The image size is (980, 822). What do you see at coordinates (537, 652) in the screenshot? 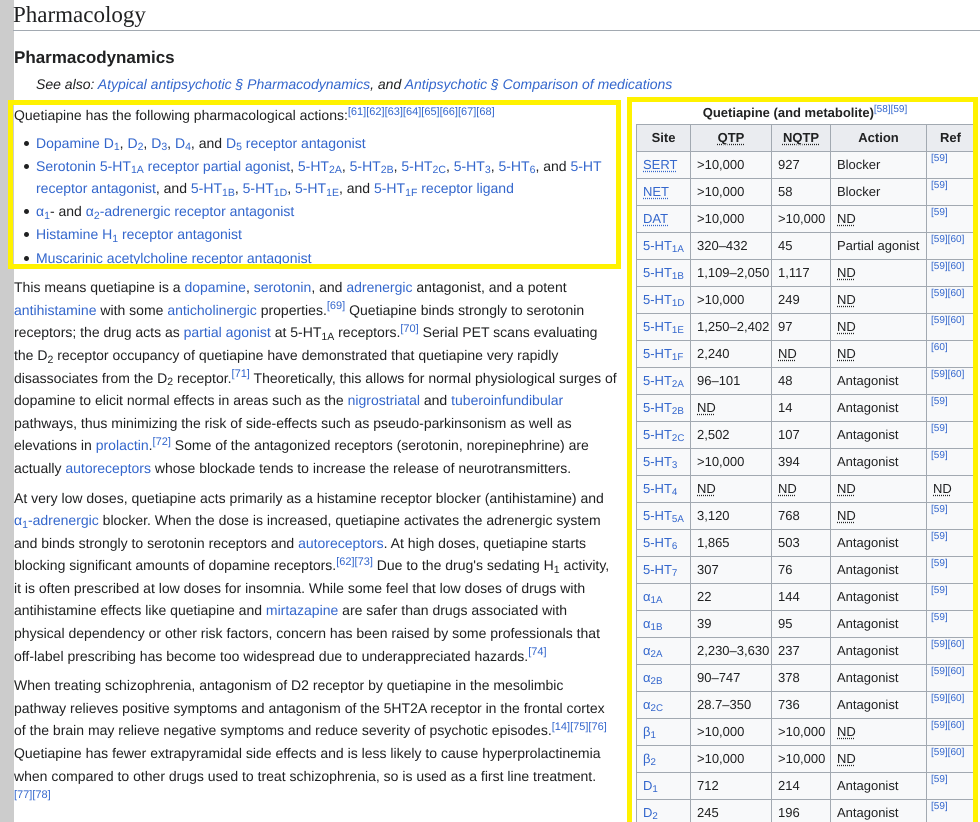
I see `citation-link: [74]` at bounding box center [537, 652].